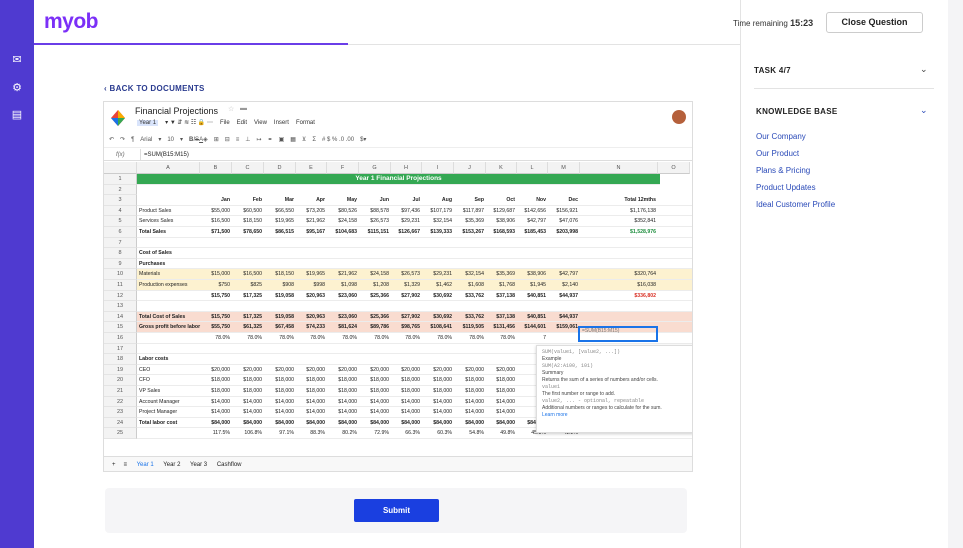 Image resolution: width=963 pixels, height=548 pixels. I want to click on cell: 49.8%, so click(501, 433).